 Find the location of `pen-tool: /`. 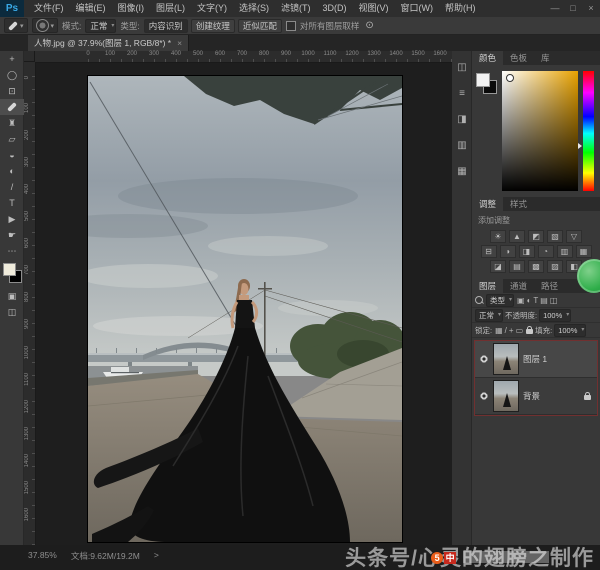

pen-tool: / is located at coordinates (12, 187).